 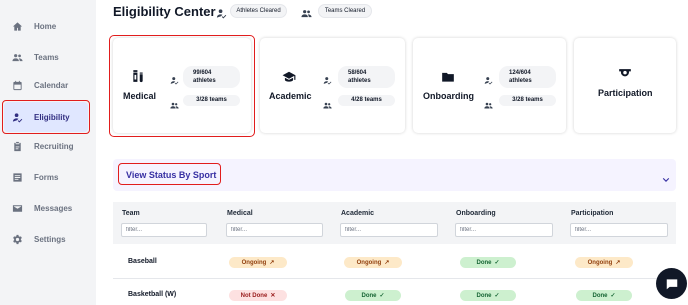 What do you see at coordinates (592, 213) in the screenshot?
I see `column-header-participation: Participation` at bounding box center [592, 213].